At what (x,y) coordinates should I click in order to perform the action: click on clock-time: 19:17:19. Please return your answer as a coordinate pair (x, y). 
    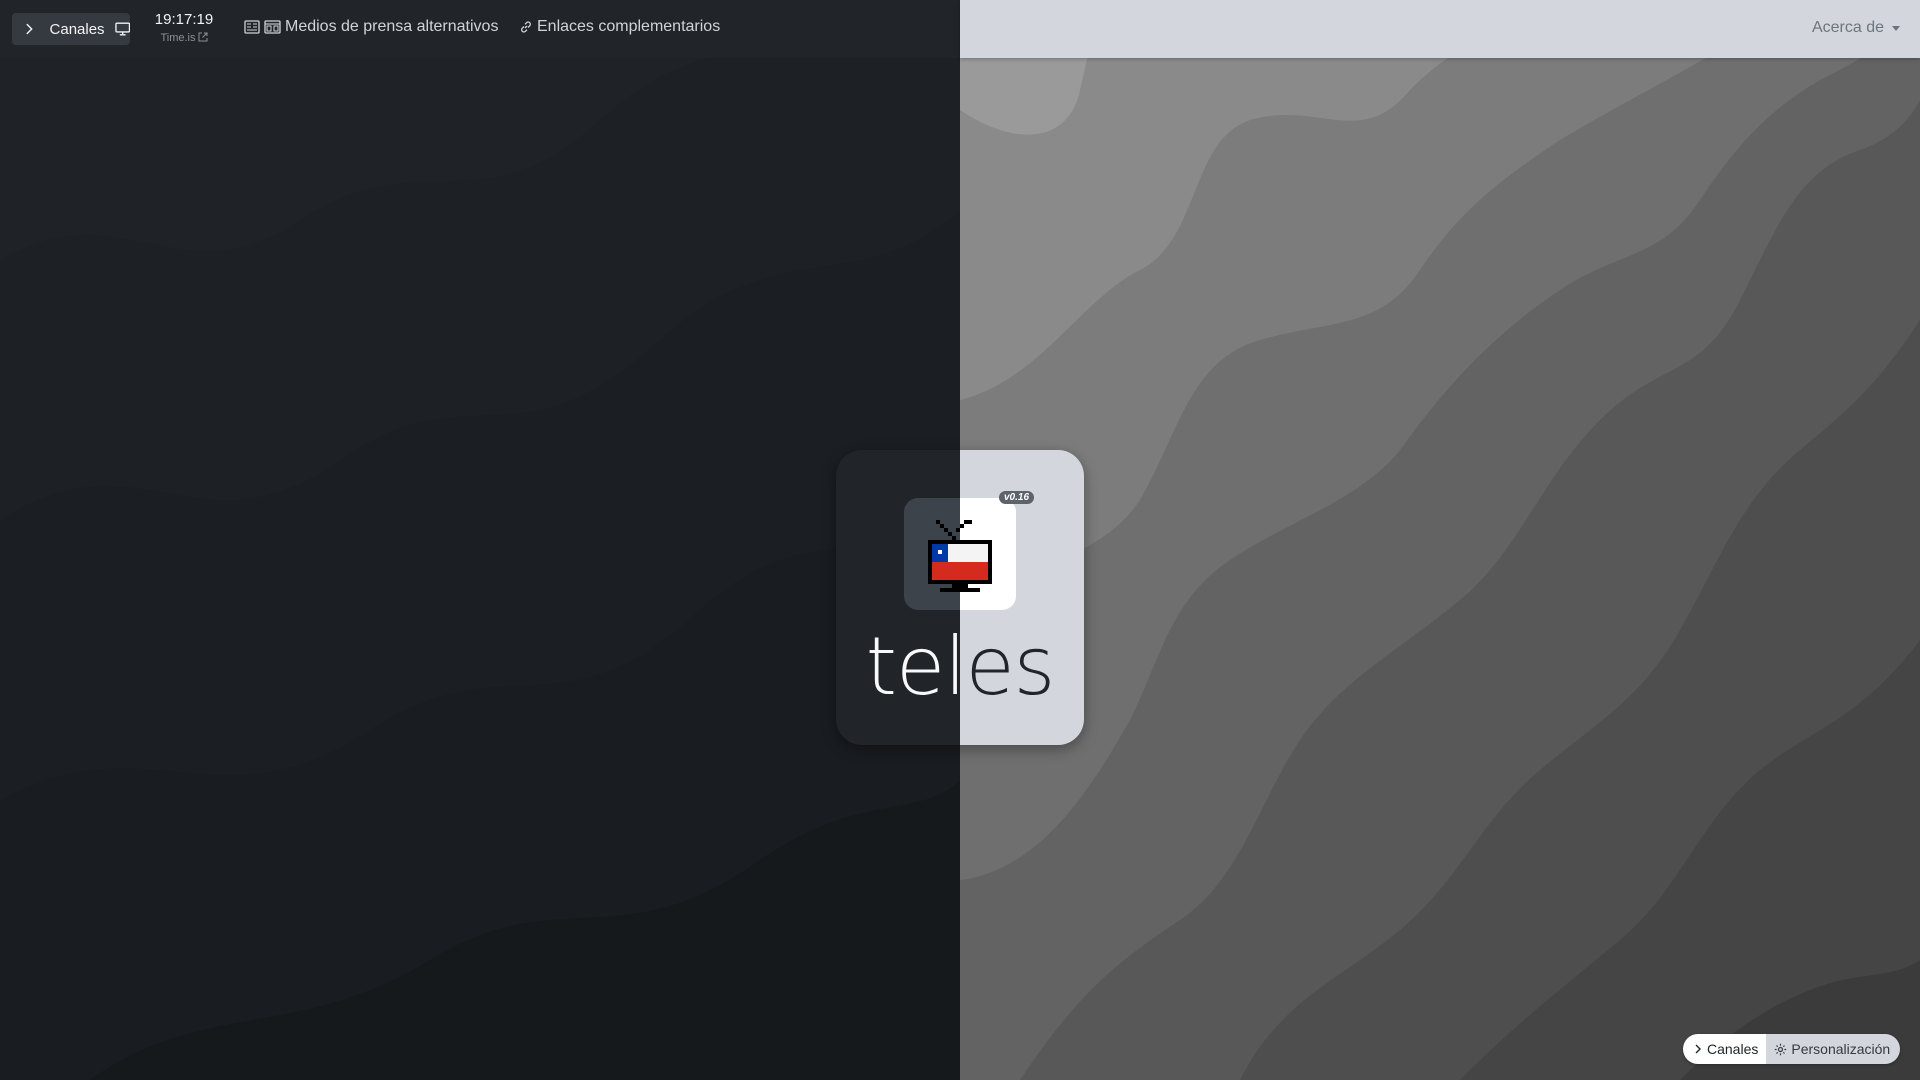
    Looking at the image, I should click on (184, 19).